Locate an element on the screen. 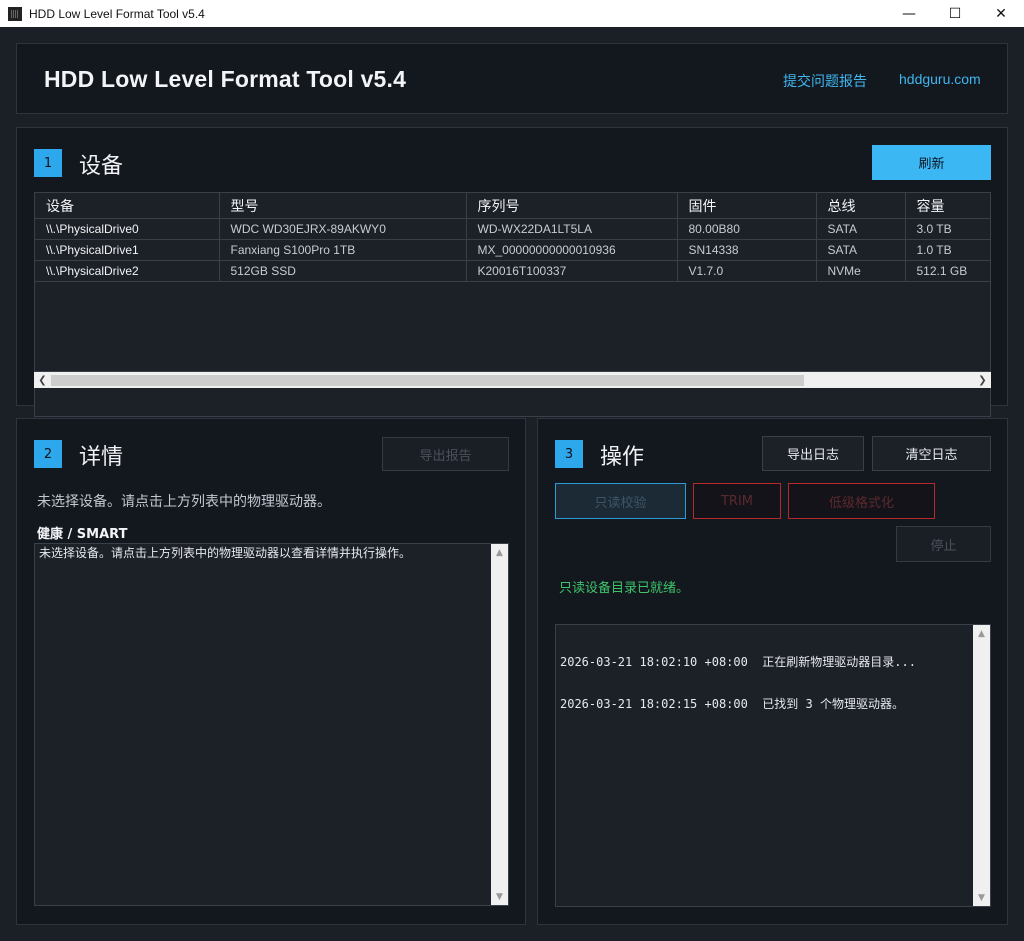  report-issue-link: 提交问题报告 is located at coordinates (825, 81).